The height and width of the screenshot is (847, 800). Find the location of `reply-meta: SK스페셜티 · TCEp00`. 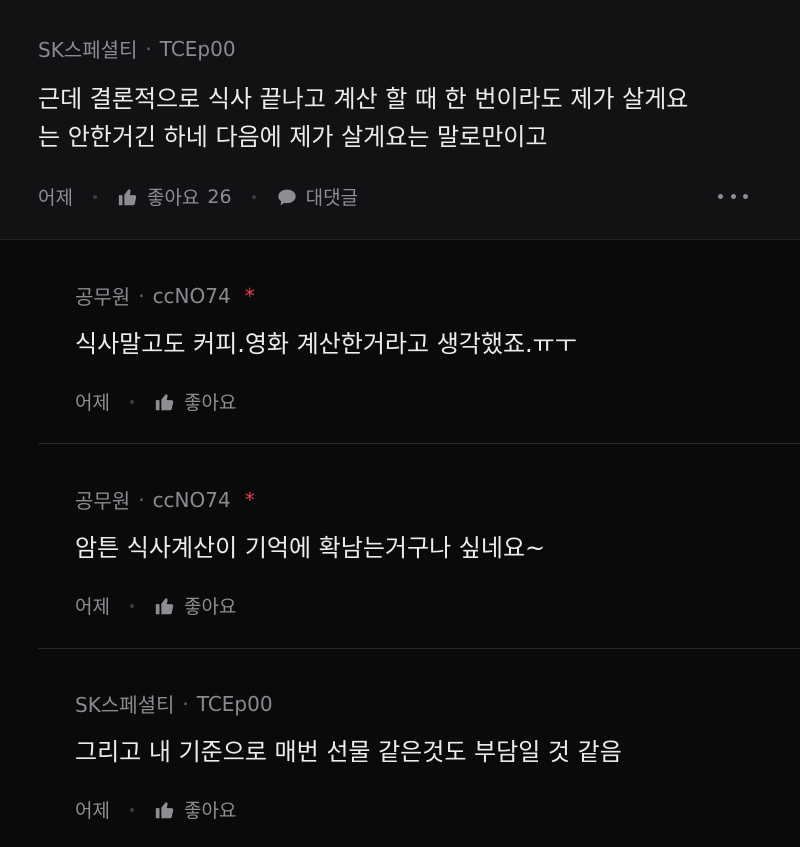

reply-meta: SK스페셜티 · TCEp00 is located at coordinates (174, 703).